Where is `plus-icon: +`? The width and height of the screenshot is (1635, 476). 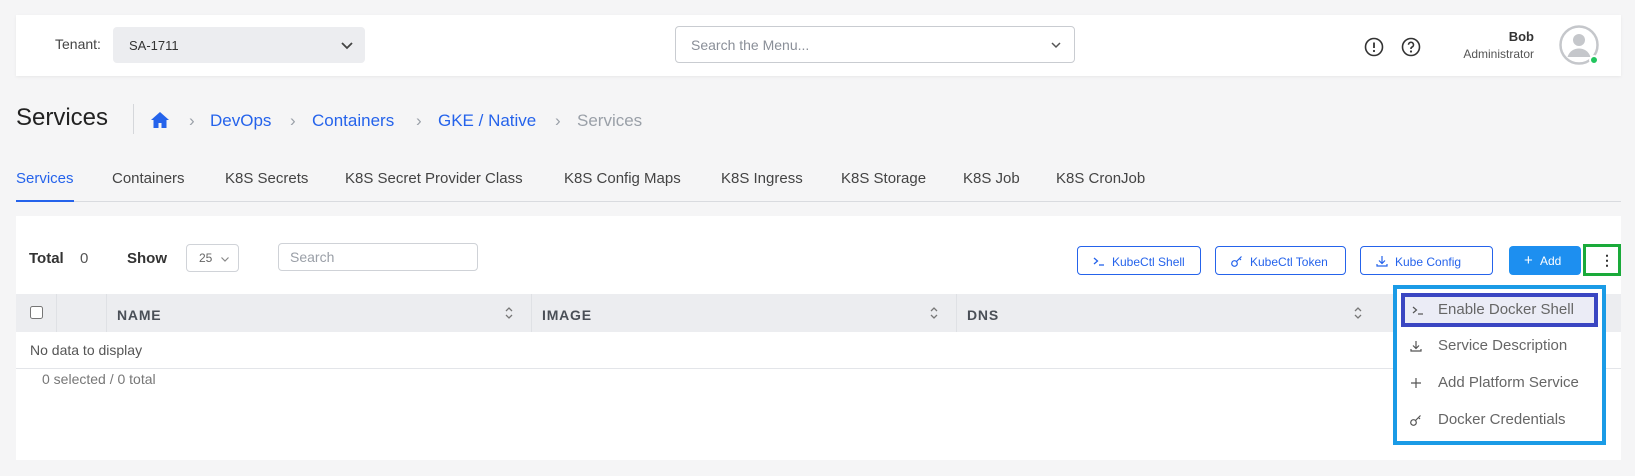 plus-icon: + is located at coordinates (1528, 260).